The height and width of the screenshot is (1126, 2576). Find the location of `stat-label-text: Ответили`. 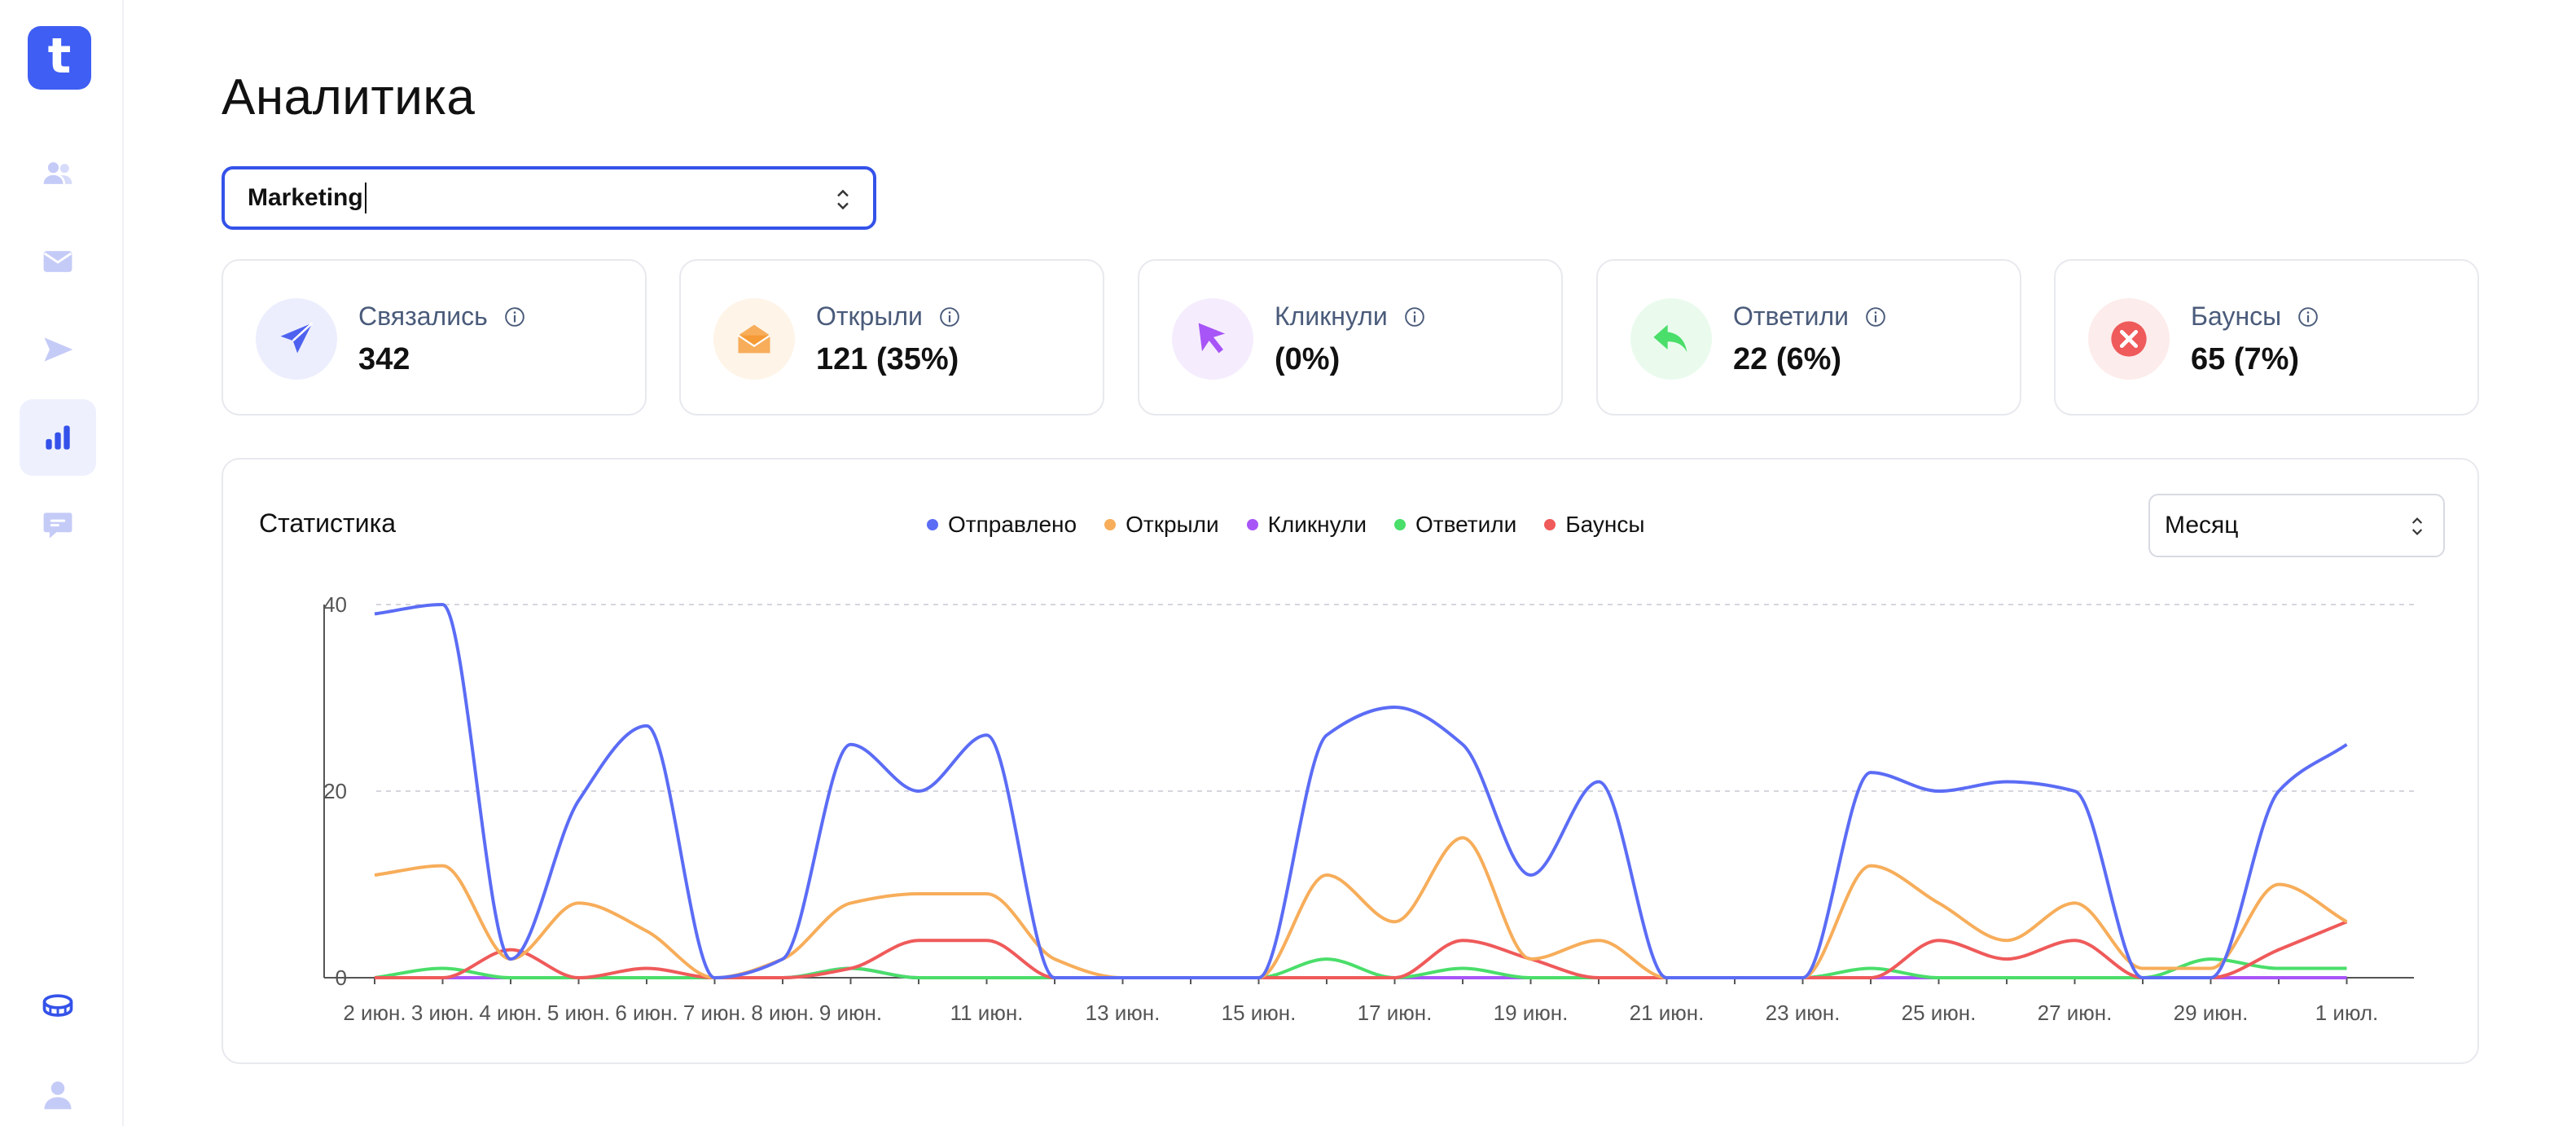

stat-label-text: Ответили is located at coordinates (1791, 316).